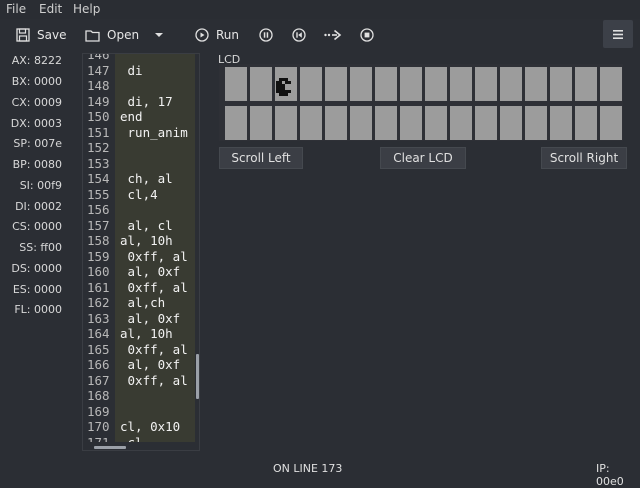  I want to click on menu-edit: Edit, so click(50, 9).